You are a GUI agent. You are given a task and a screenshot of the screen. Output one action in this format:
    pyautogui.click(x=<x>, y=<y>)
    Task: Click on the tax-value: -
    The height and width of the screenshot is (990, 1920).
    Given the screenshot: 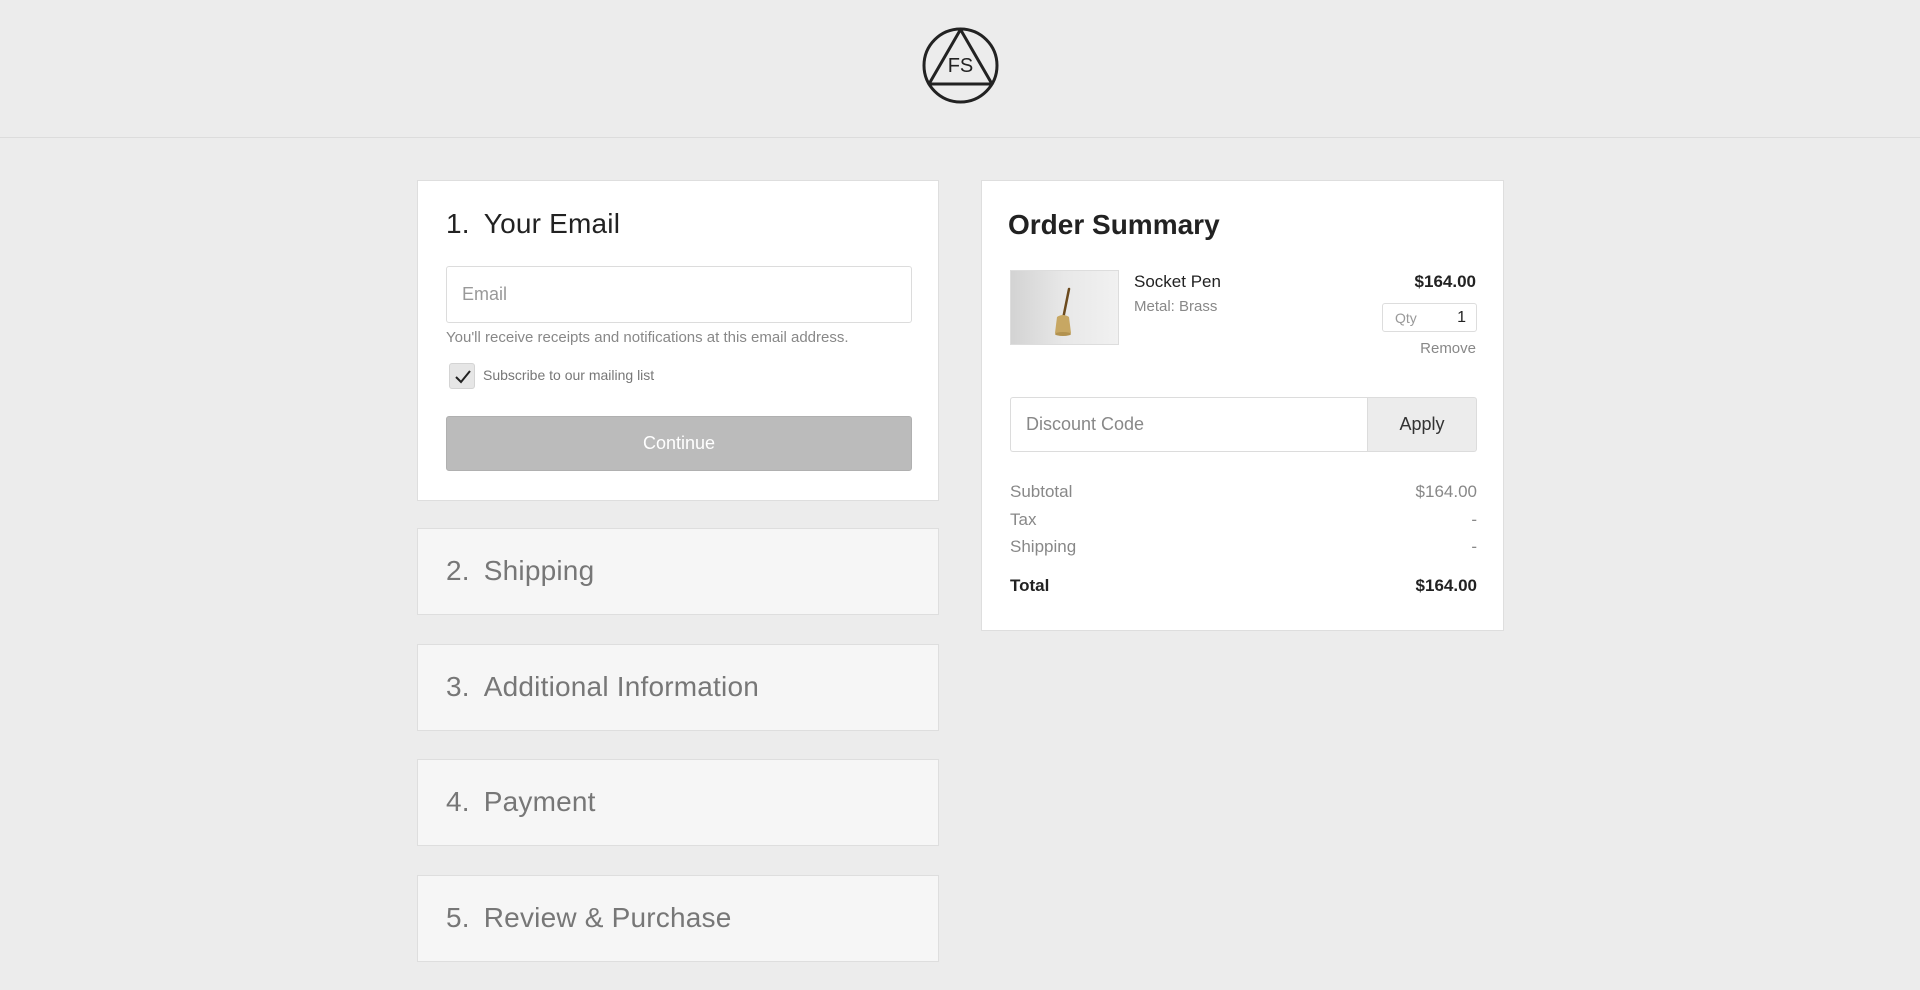 What is the action you would take?
    pyautogui.click(x=1474, y=519)
    